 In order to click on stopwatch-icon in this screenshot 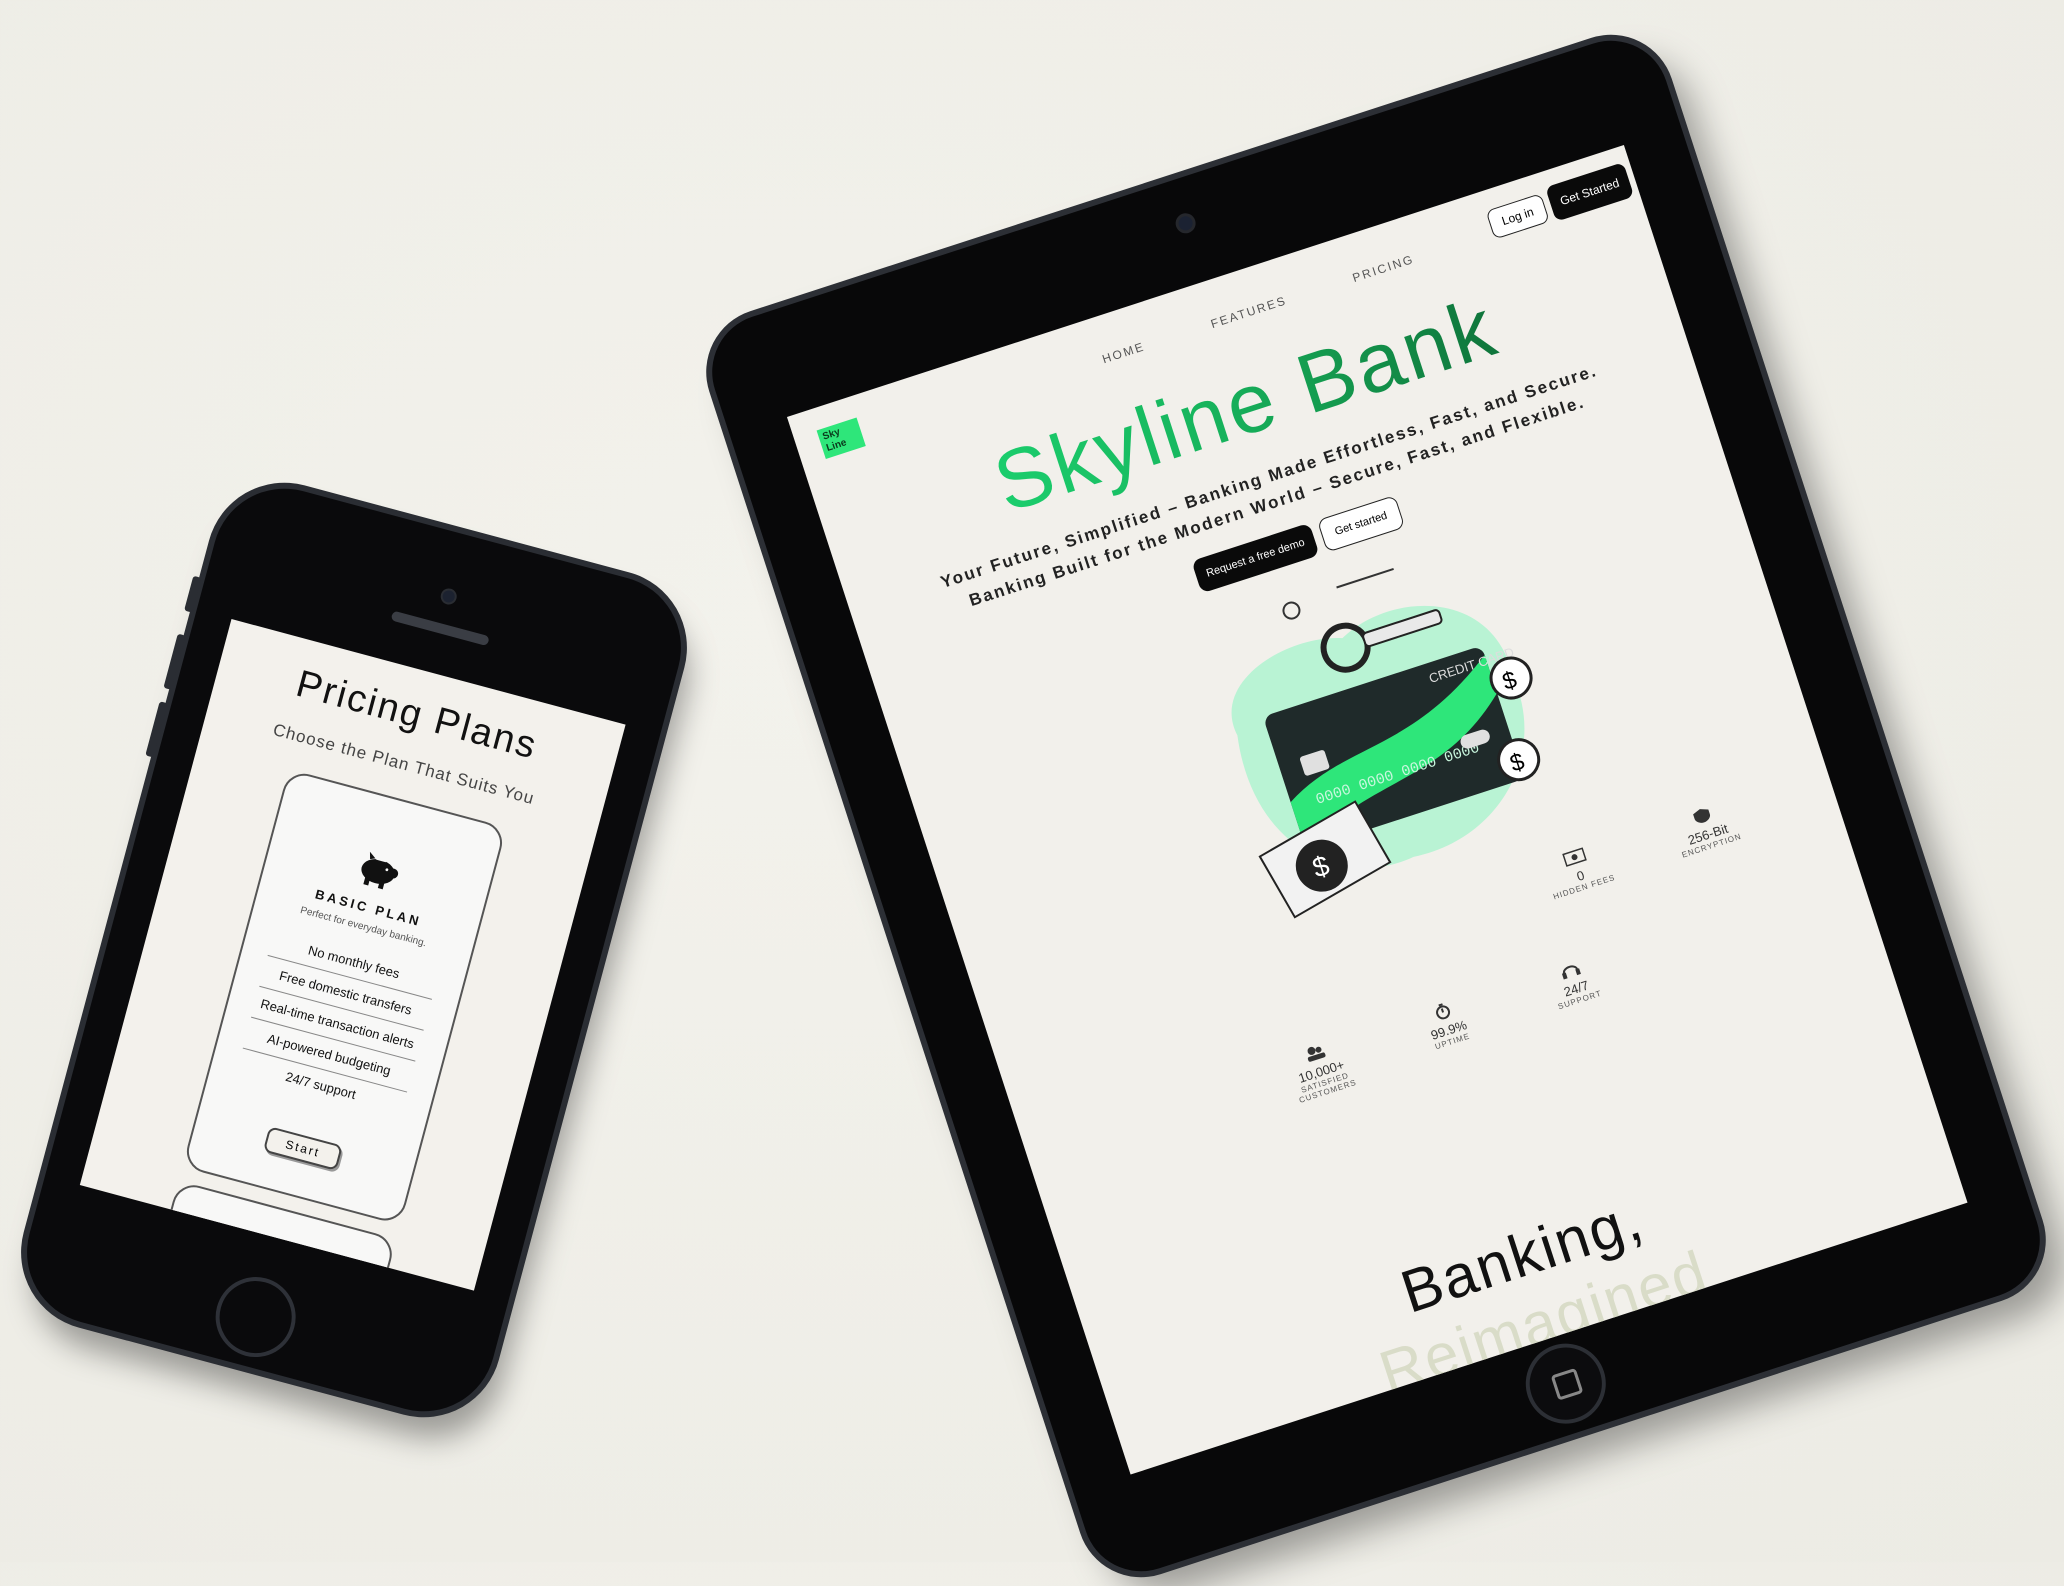, I will do `click(1443, 1011)`.